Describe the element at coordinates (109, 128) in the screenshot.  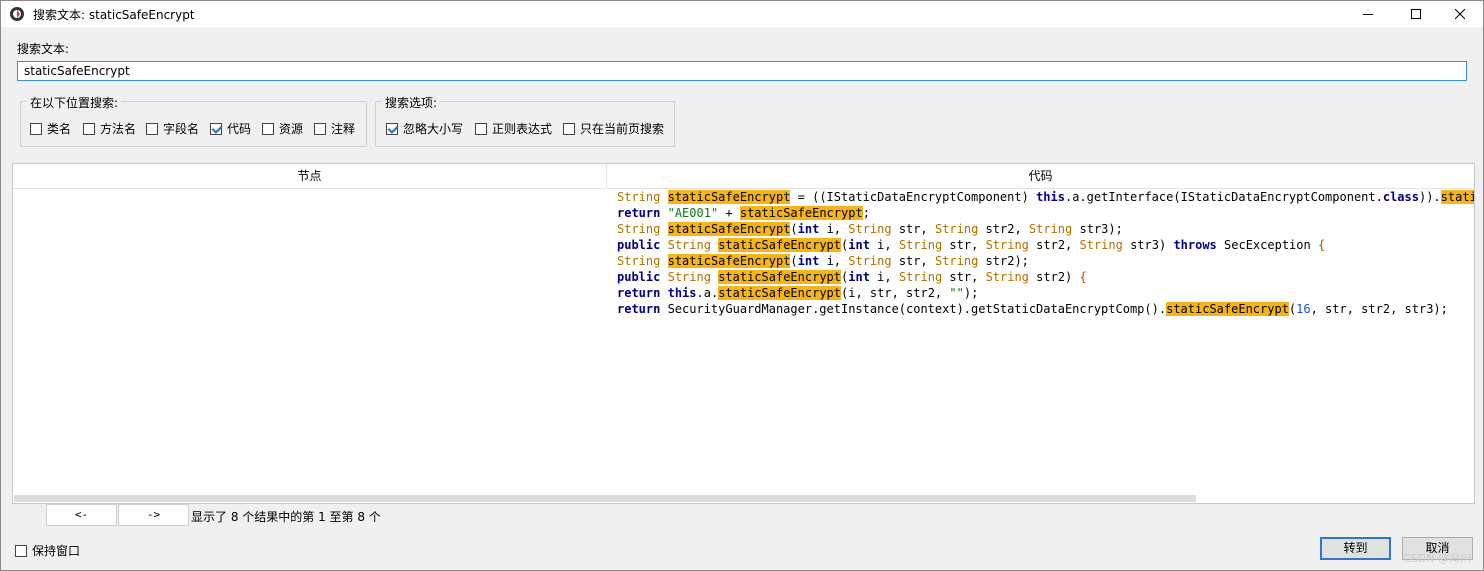
I see `checkbox-method-name: 方法名` at that location.